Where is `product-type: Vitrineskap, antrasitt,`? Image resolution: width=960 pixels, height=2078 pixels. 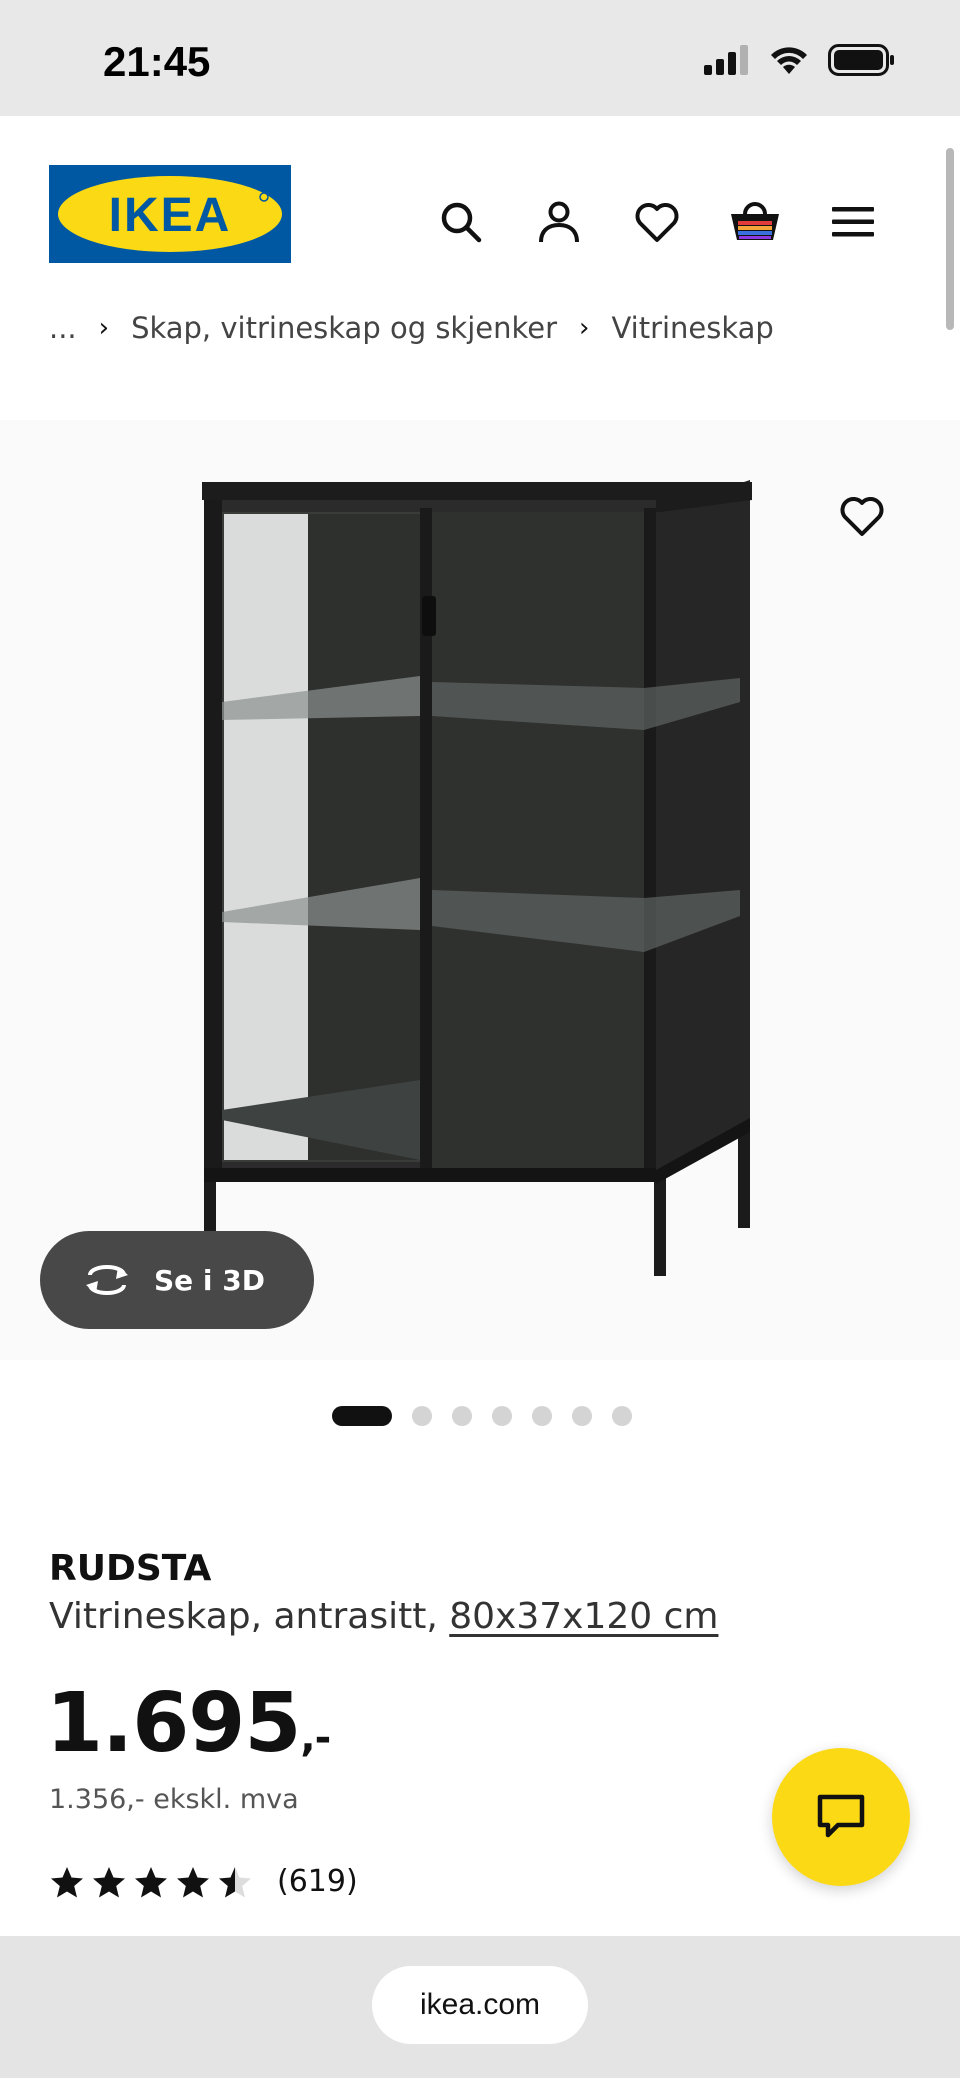 product-type: Vitrineskap, antrasitt, is located at coordinates (243, 1616).